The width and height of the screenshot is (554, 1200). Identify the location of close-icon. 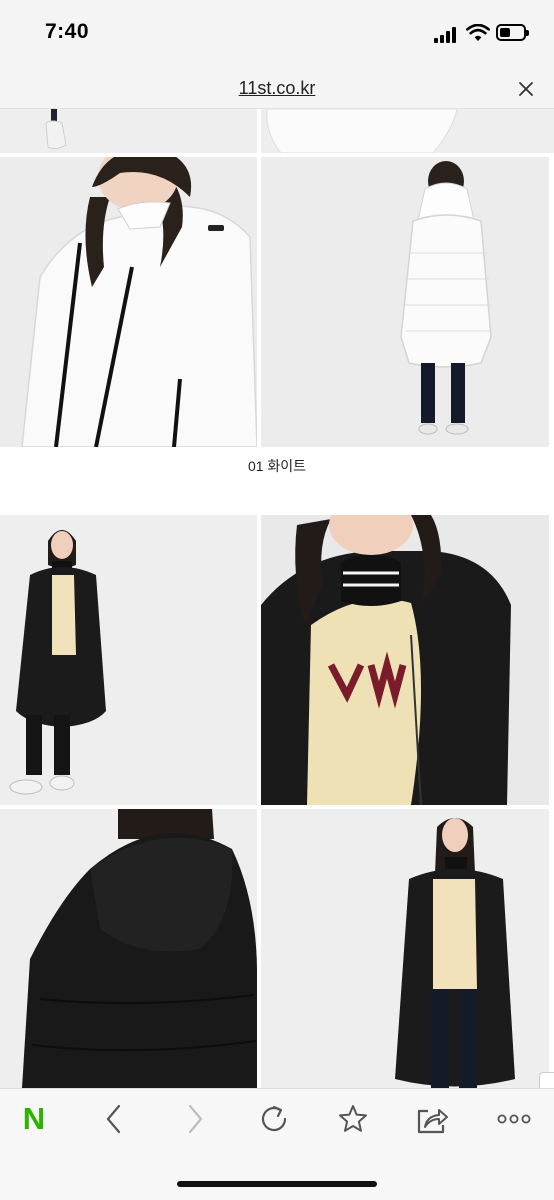
(526, 89).